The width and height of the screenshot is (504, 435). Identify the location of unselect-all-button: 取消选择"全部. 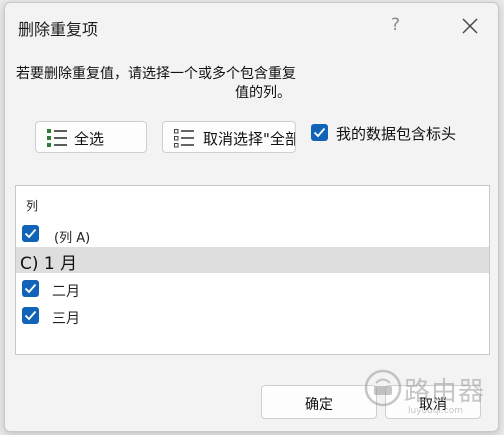
(229, 137).